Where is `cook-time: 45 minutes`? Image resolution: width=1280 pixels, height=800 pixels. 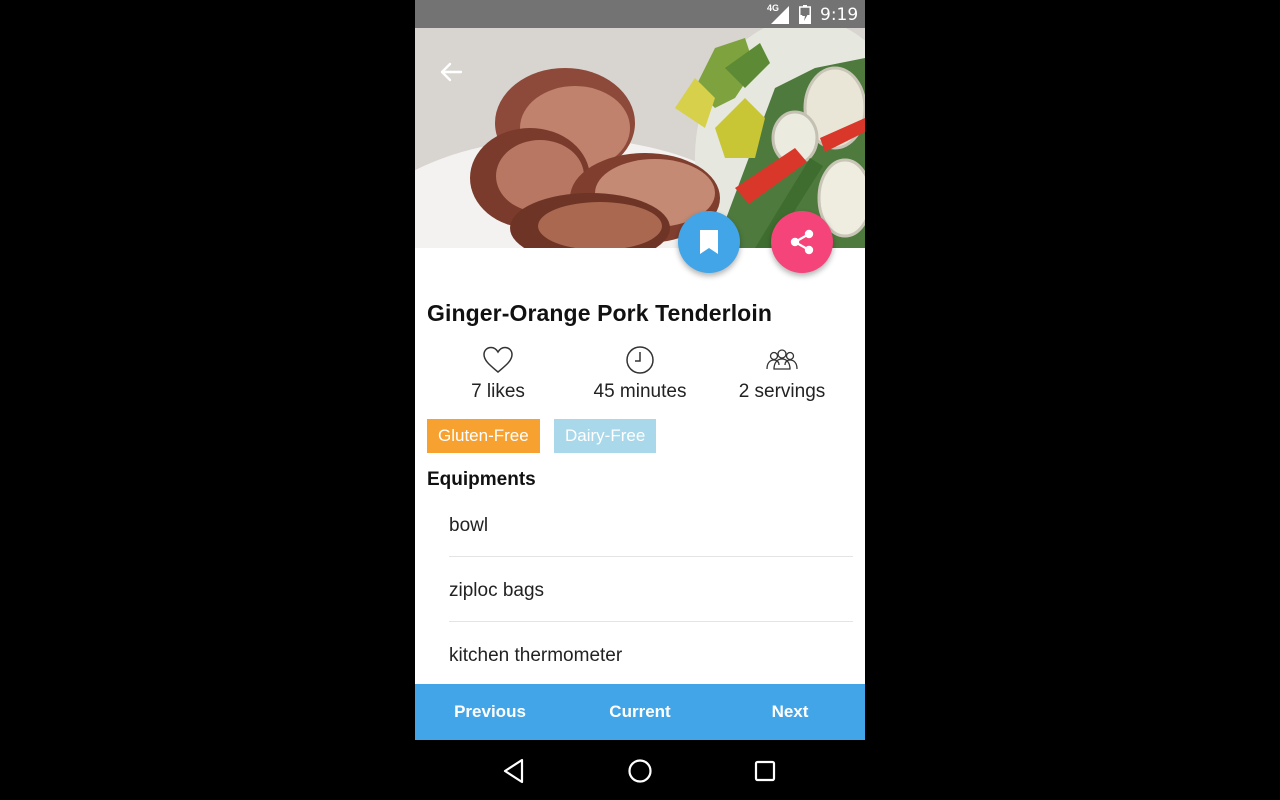 cook-time: 45 minutes is located at coordinates (640, 391).